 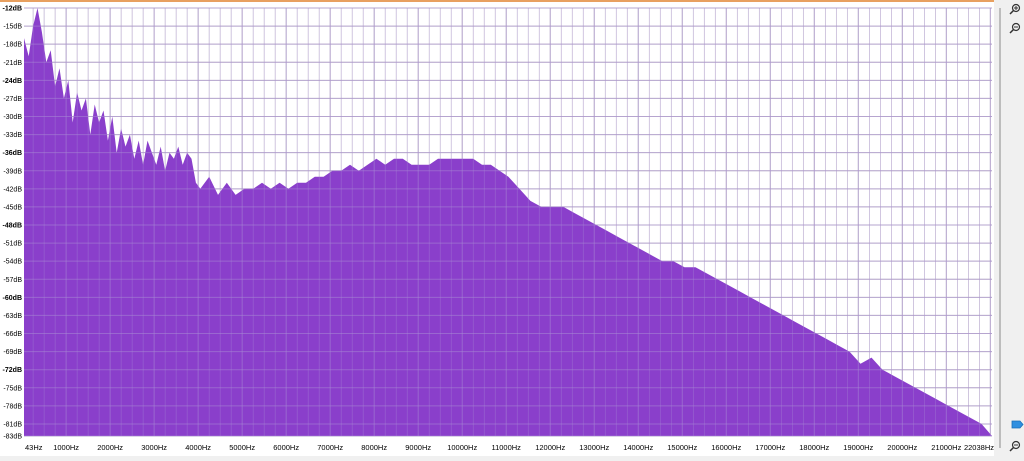 What do you see at coordinates (418, 447) in the screenshot?
I see `x-tick-label: 9000Hz` at bounding box center [418, 447].